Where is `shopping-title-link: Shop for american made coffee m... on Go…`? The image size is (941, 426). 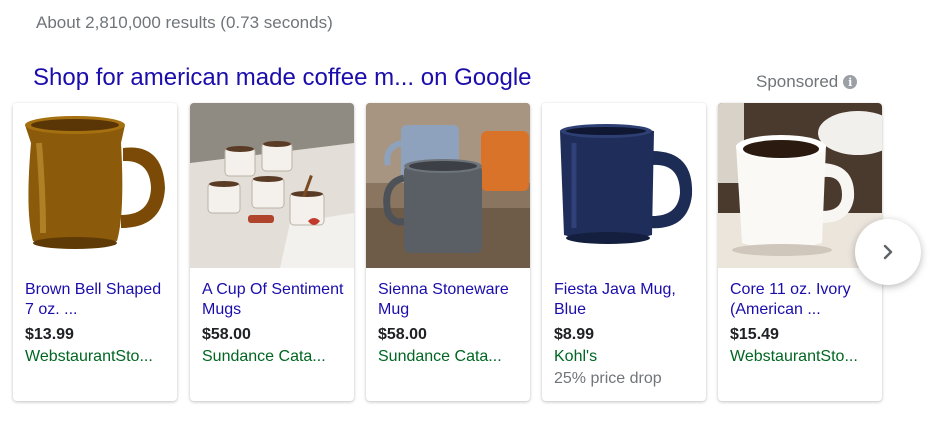
shopping-title-link: Shop for american made coffee m... on Go… is located at coordinates (282, 78).